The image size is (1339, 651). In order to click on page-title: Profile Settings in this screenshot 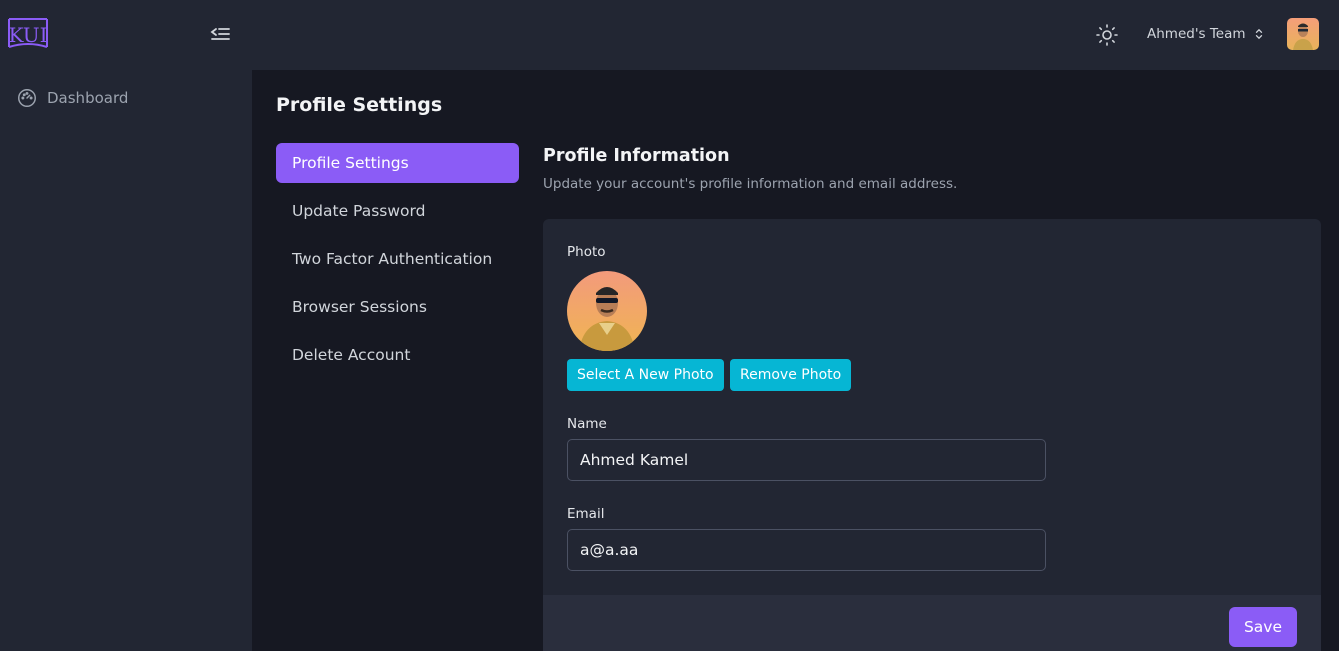, I will do `click(359, 105)`.